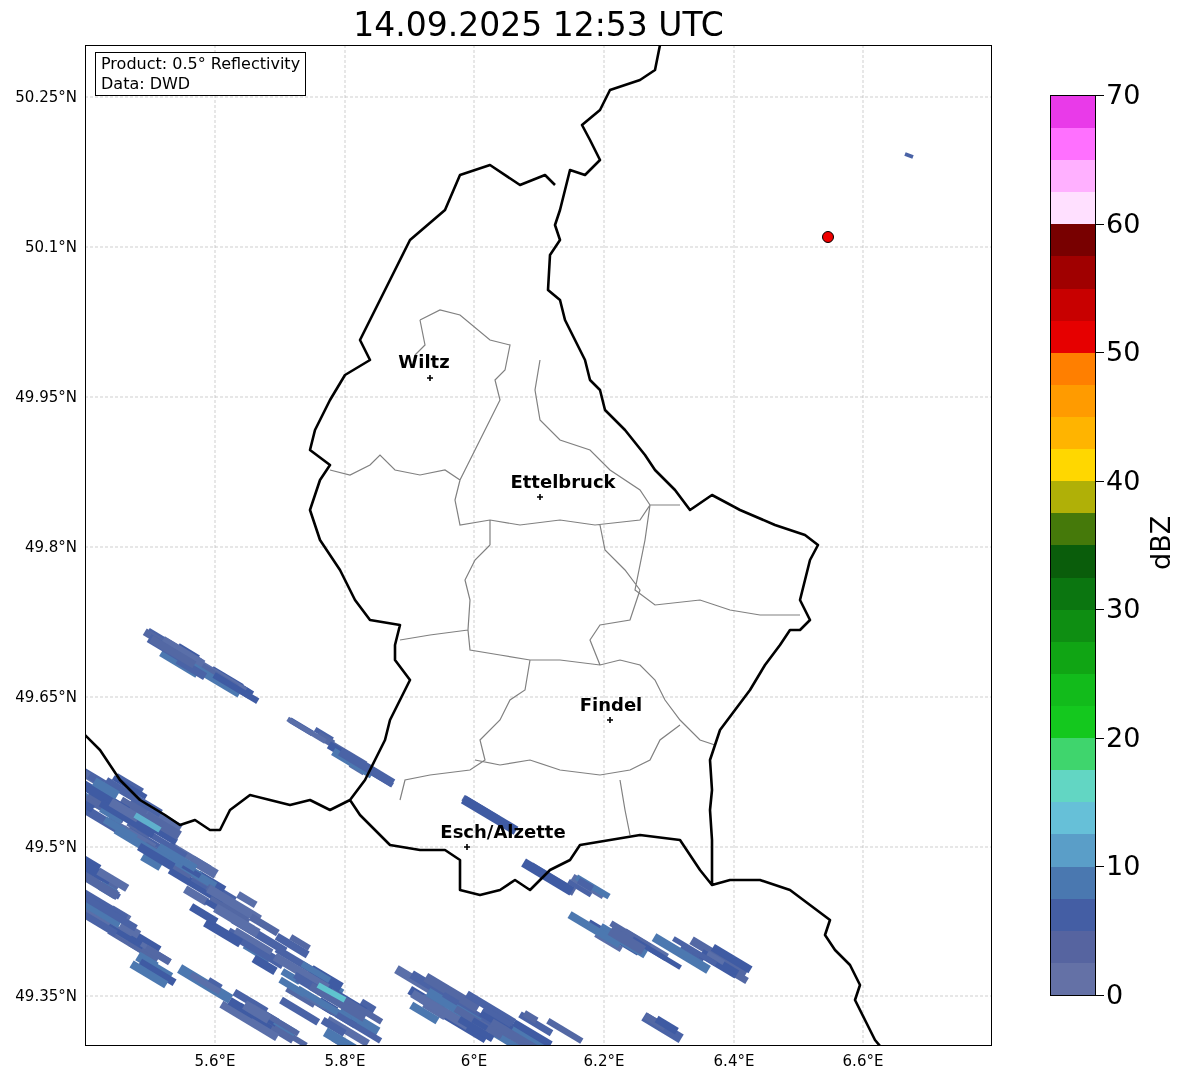 Image resolution: width=1184 pixels, height=1081 pixels. What do you see at coordinates (503, 831) in the screenshot?
I see `city-label: Esch/Alzette` at bounding box center [503, 831].